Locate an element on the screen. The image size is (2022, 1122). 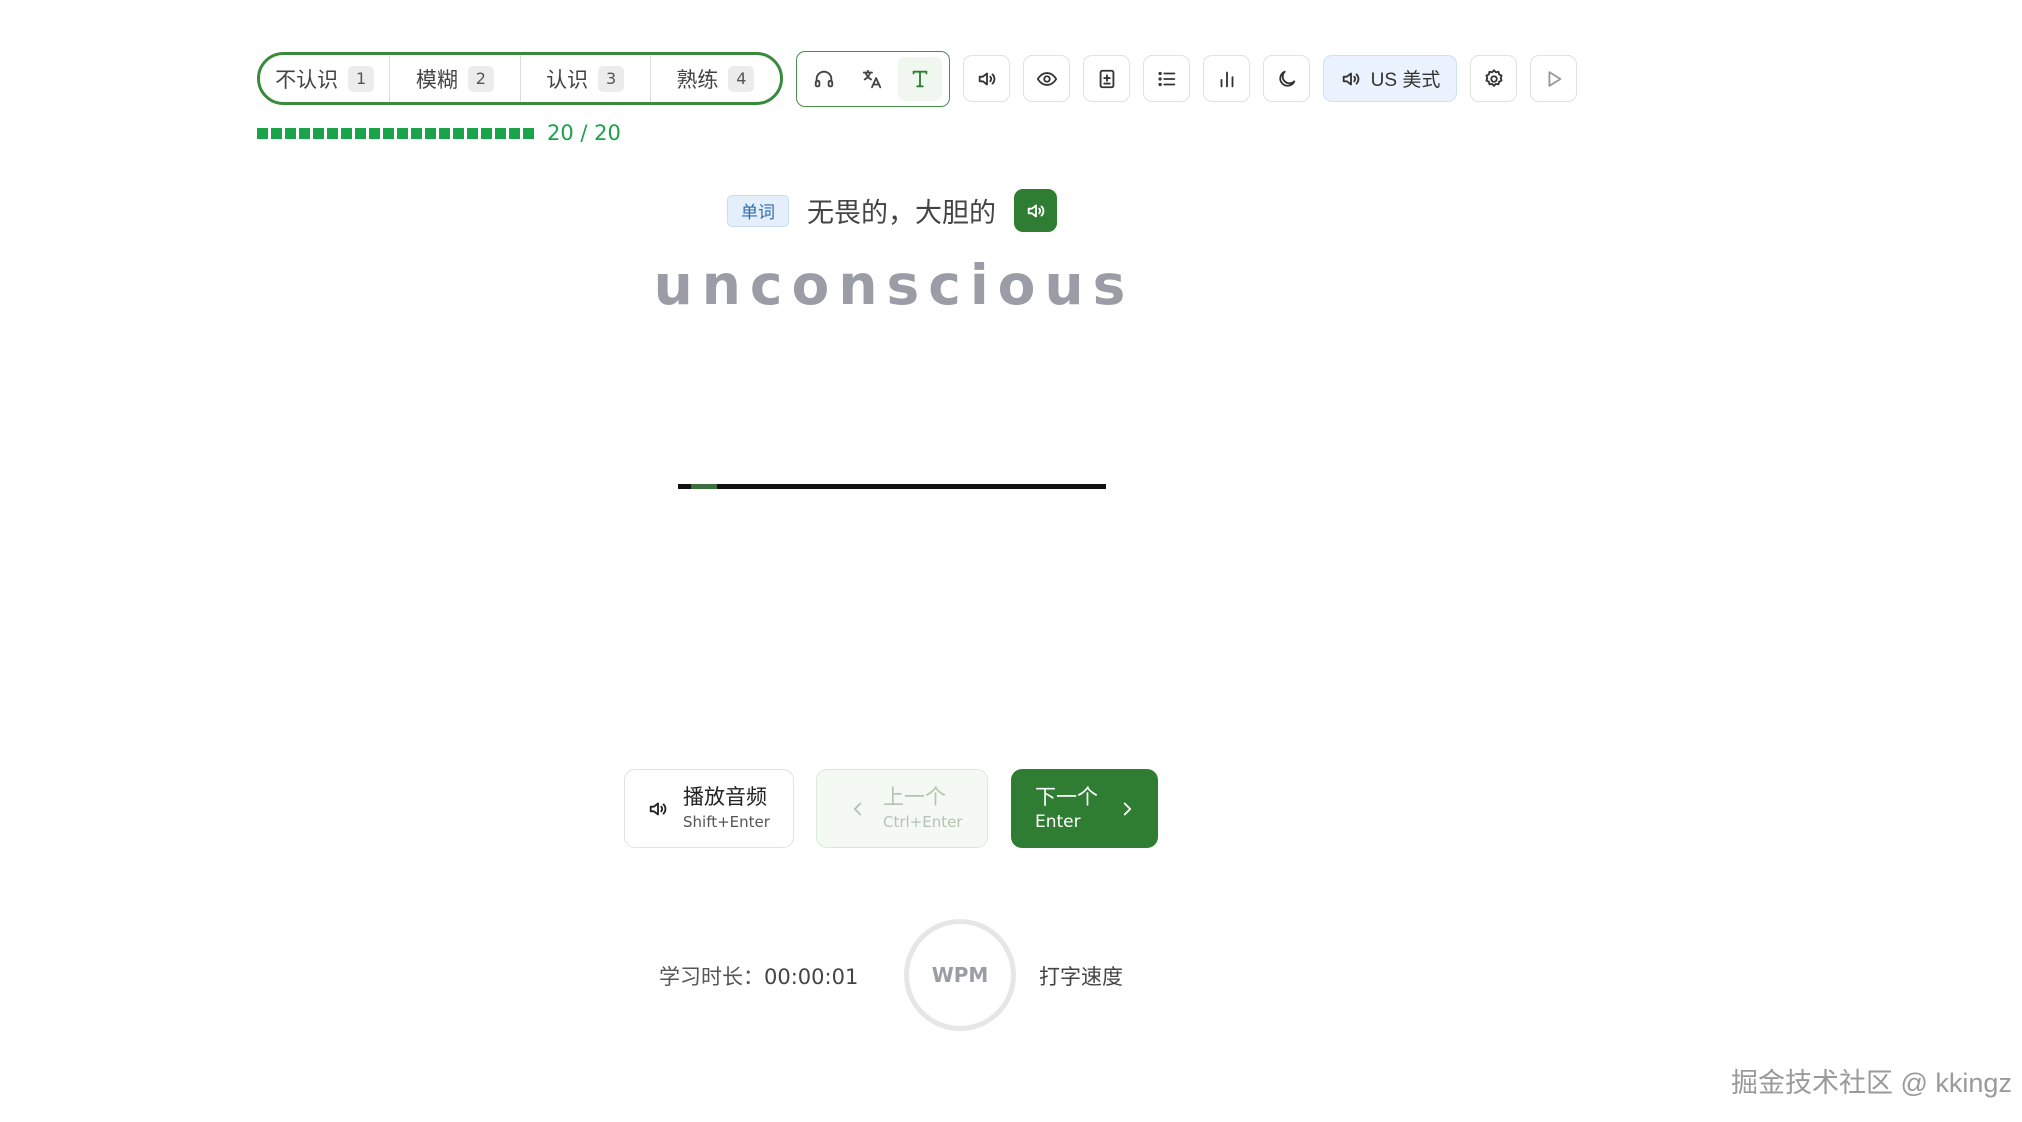
study-time: 学习时长：00:00:01 is located at coordinates (758, 976).